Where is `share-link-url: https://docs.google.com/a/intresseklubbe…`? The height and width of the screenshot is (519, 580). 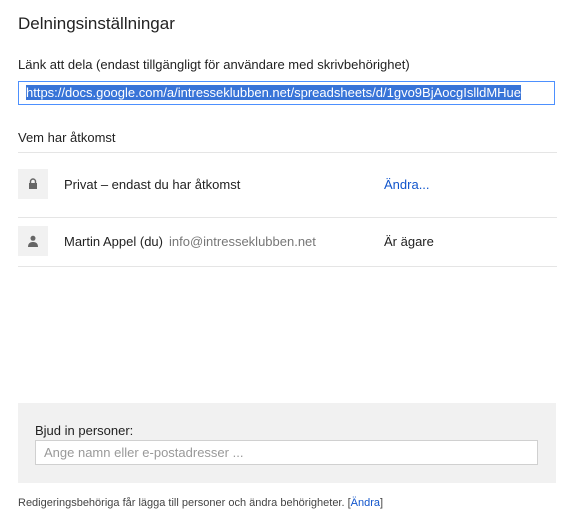
share-link-url: https://docs.google.com/a/intresseklubbe… is located at coordinates (274, 92).